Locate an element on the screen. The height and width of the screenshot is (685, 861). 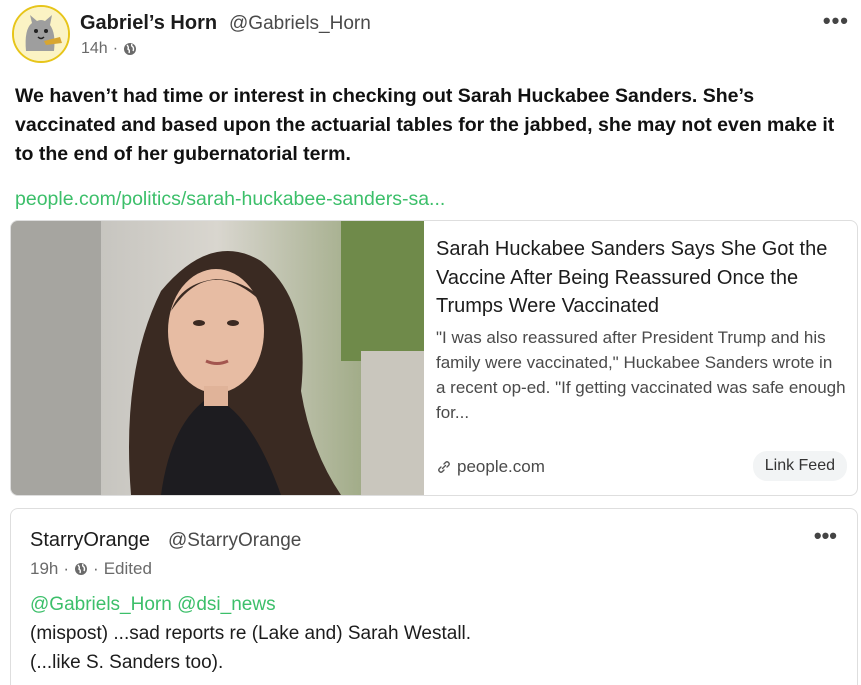
reply-text-line-2: (...like S. Sanders too). is located at coordinates (127, 662).